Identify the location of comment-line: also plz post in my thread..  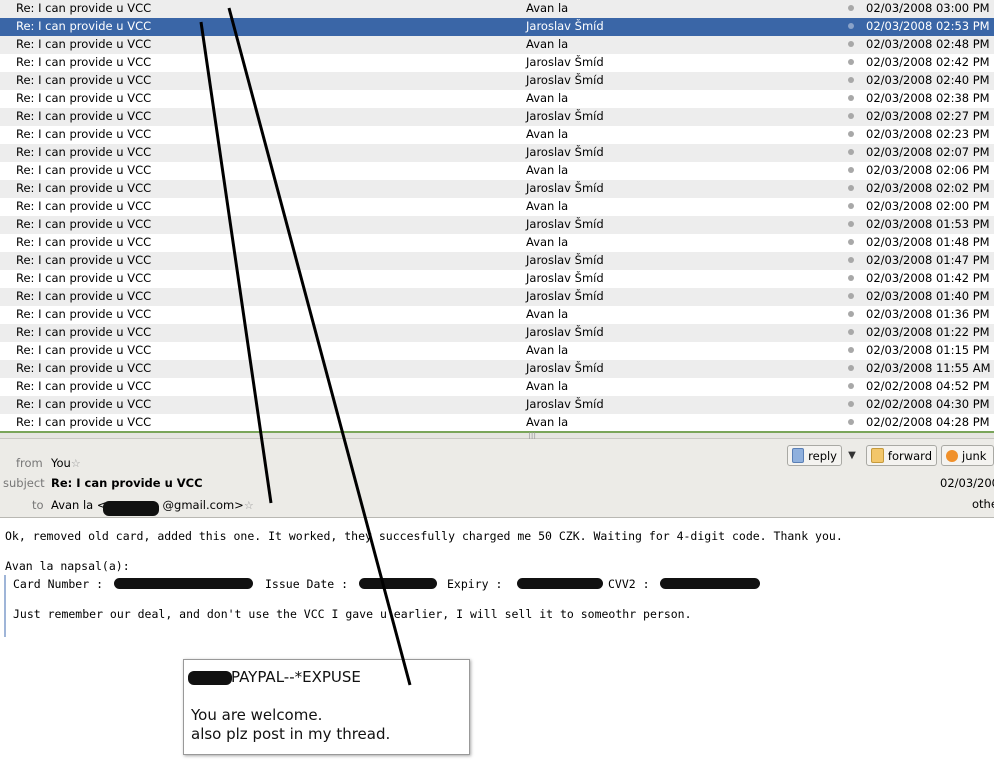
(291, 734).